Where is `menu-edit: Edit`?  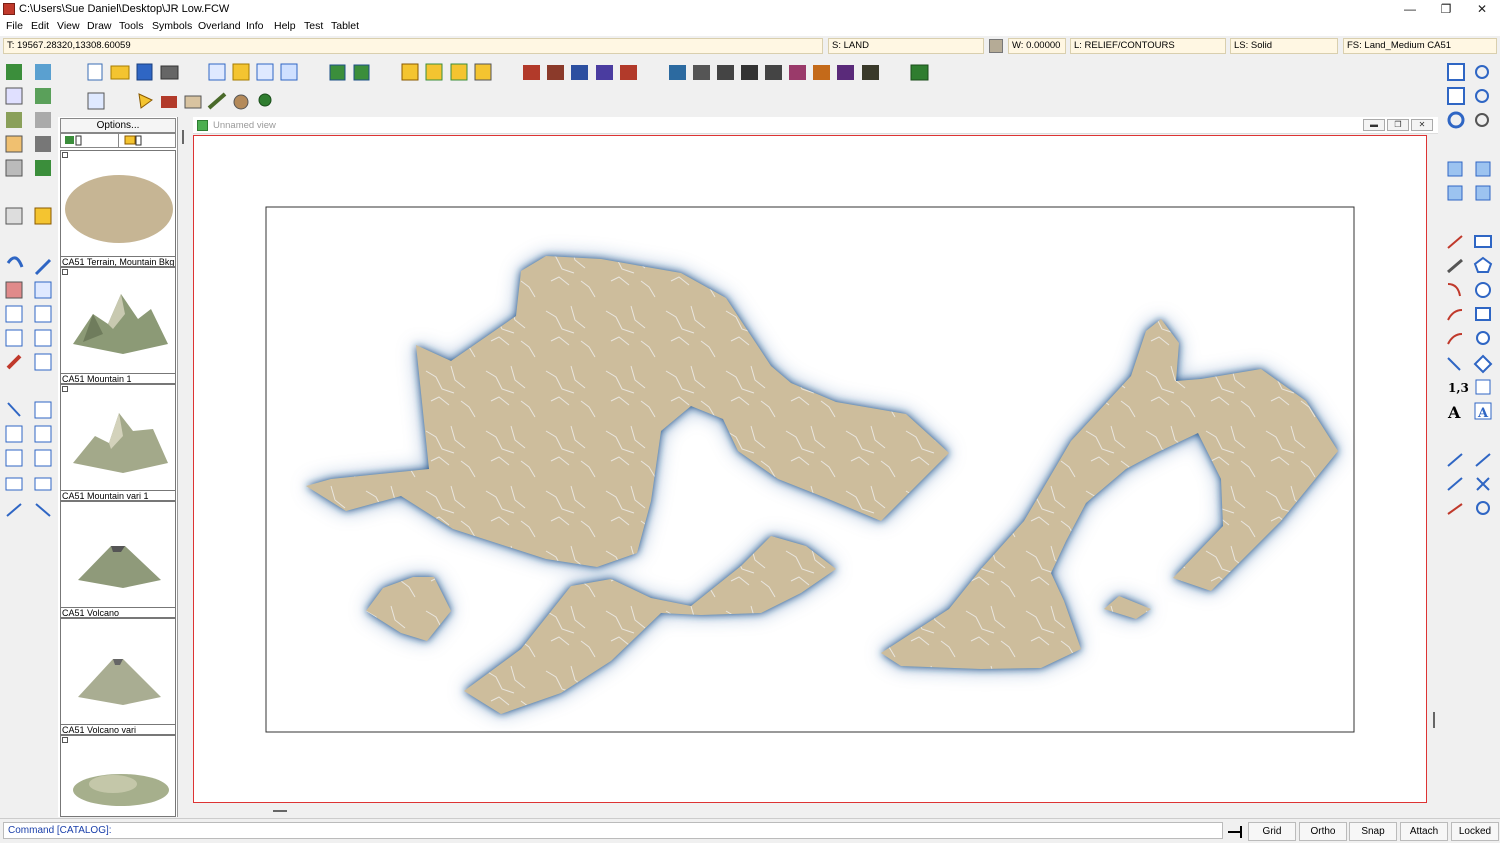
menu-edit: Edit is located at coordinates (40, 26).